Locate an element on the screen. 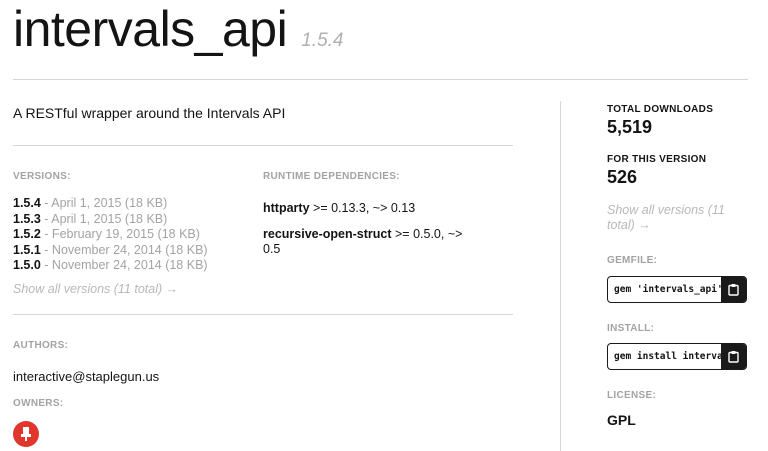  gem-version: 1.5.4 is located at coordinates (322, 40).